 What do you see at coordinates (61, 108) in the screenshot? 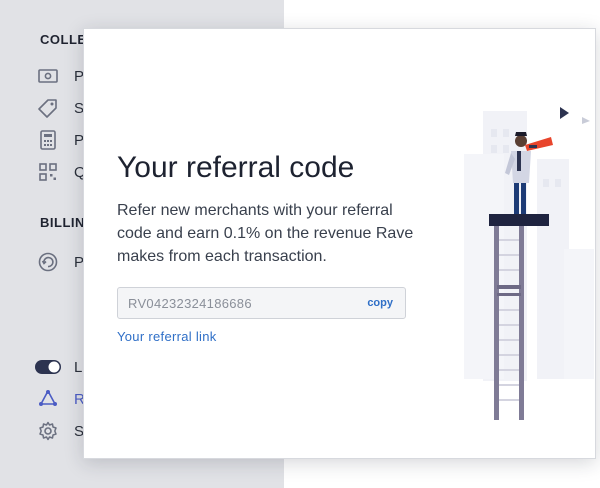
I see `sidebar-item-store: S` at bounding box center [61, 108].